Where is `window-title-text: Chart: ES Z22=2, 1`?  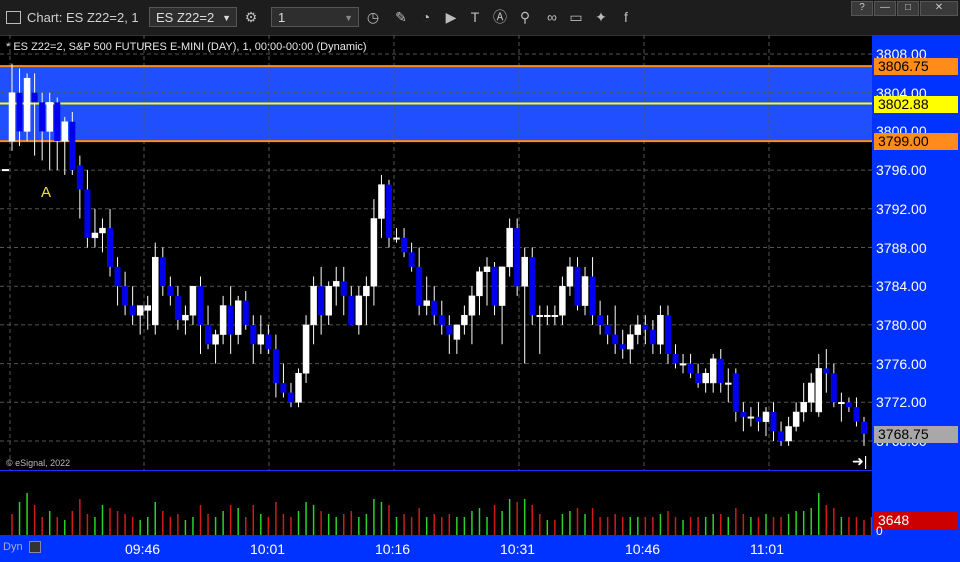
window-title-text: Chart: ES Z22=2, 1 is located at coordinates (83, 17).